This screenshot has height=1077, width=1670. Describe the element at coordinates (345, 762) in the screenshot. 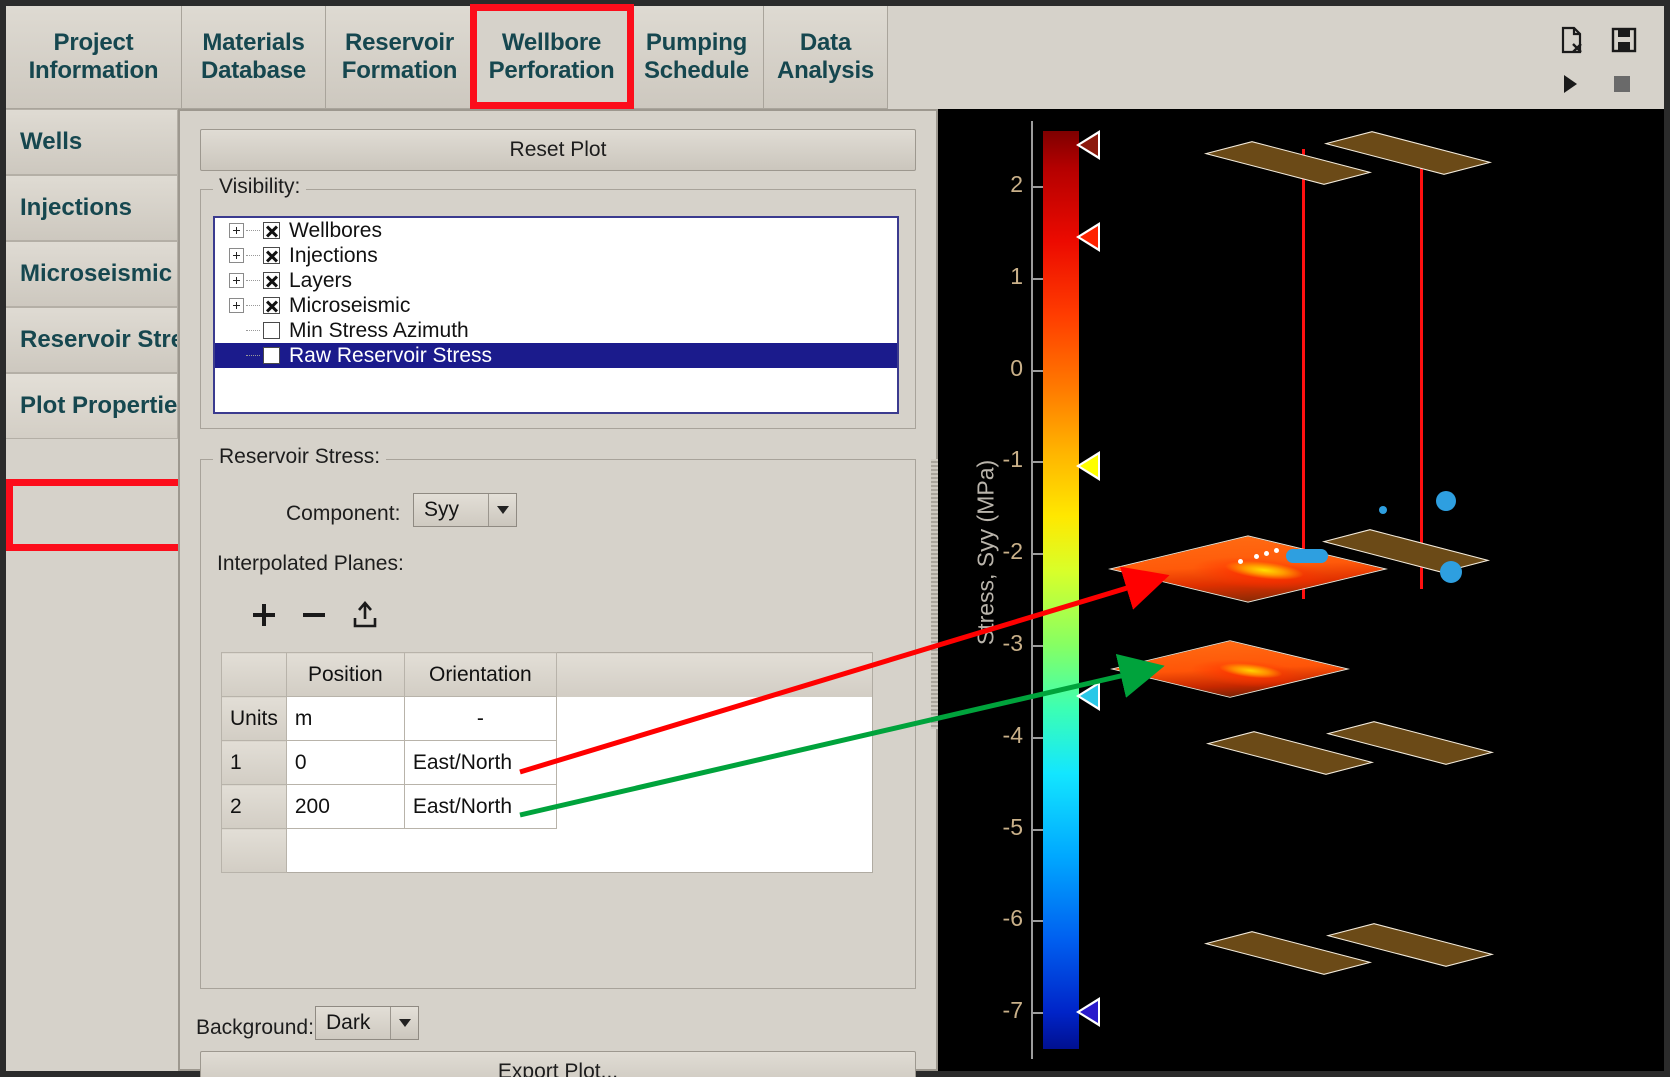

I see `cell-position: 0` at that location.